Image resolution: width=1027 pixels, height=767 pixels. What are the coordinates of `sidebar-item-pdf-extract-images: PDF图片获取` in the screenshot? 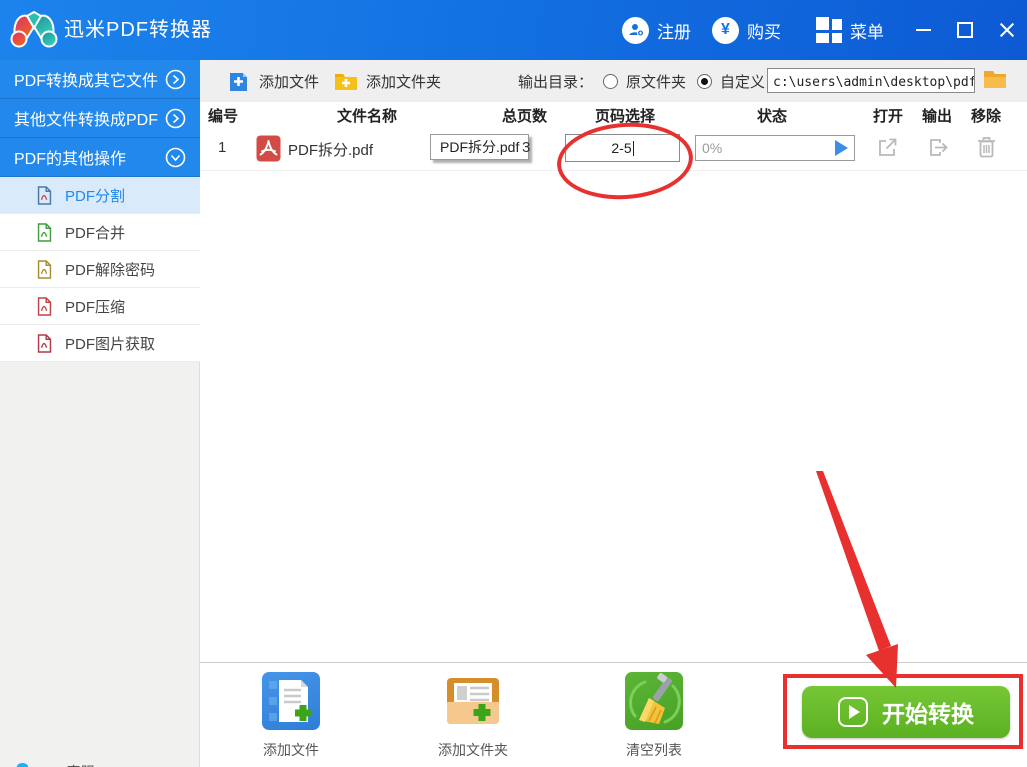 It's located at (100, 343).